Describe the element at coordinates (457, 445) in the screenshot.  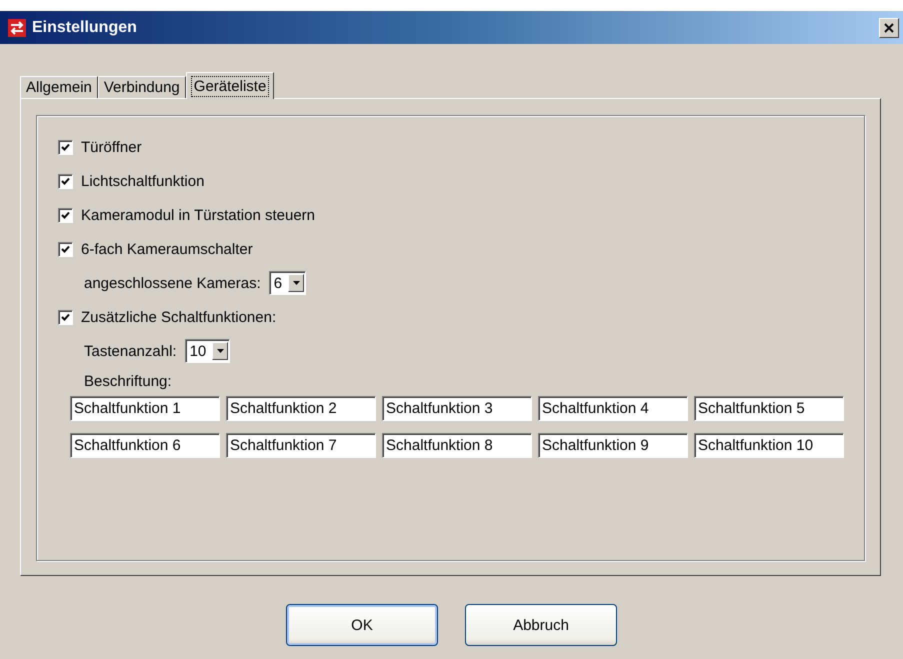
I see `text-field: Schaltfunktion 8` at that location.